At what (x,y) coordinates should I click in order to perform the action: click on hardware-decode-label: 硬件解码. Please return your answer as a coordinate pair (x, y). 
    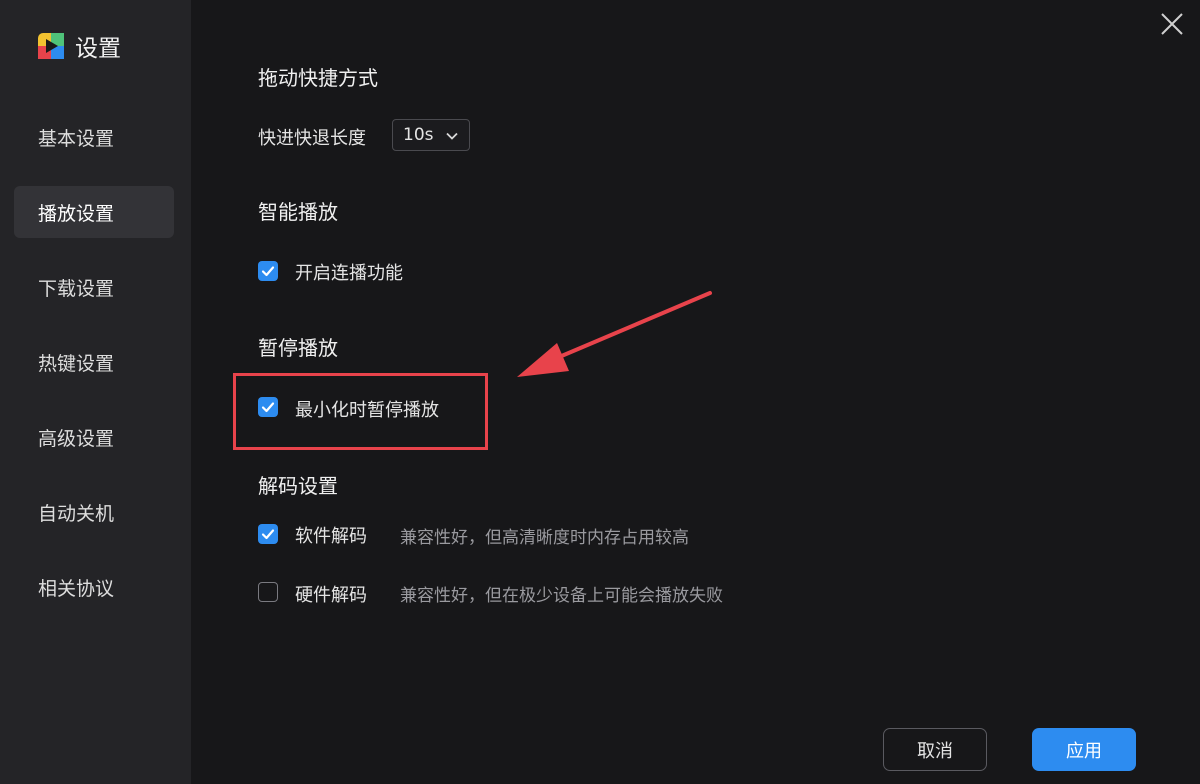
    Looking at the image, I should click on (331, 595).